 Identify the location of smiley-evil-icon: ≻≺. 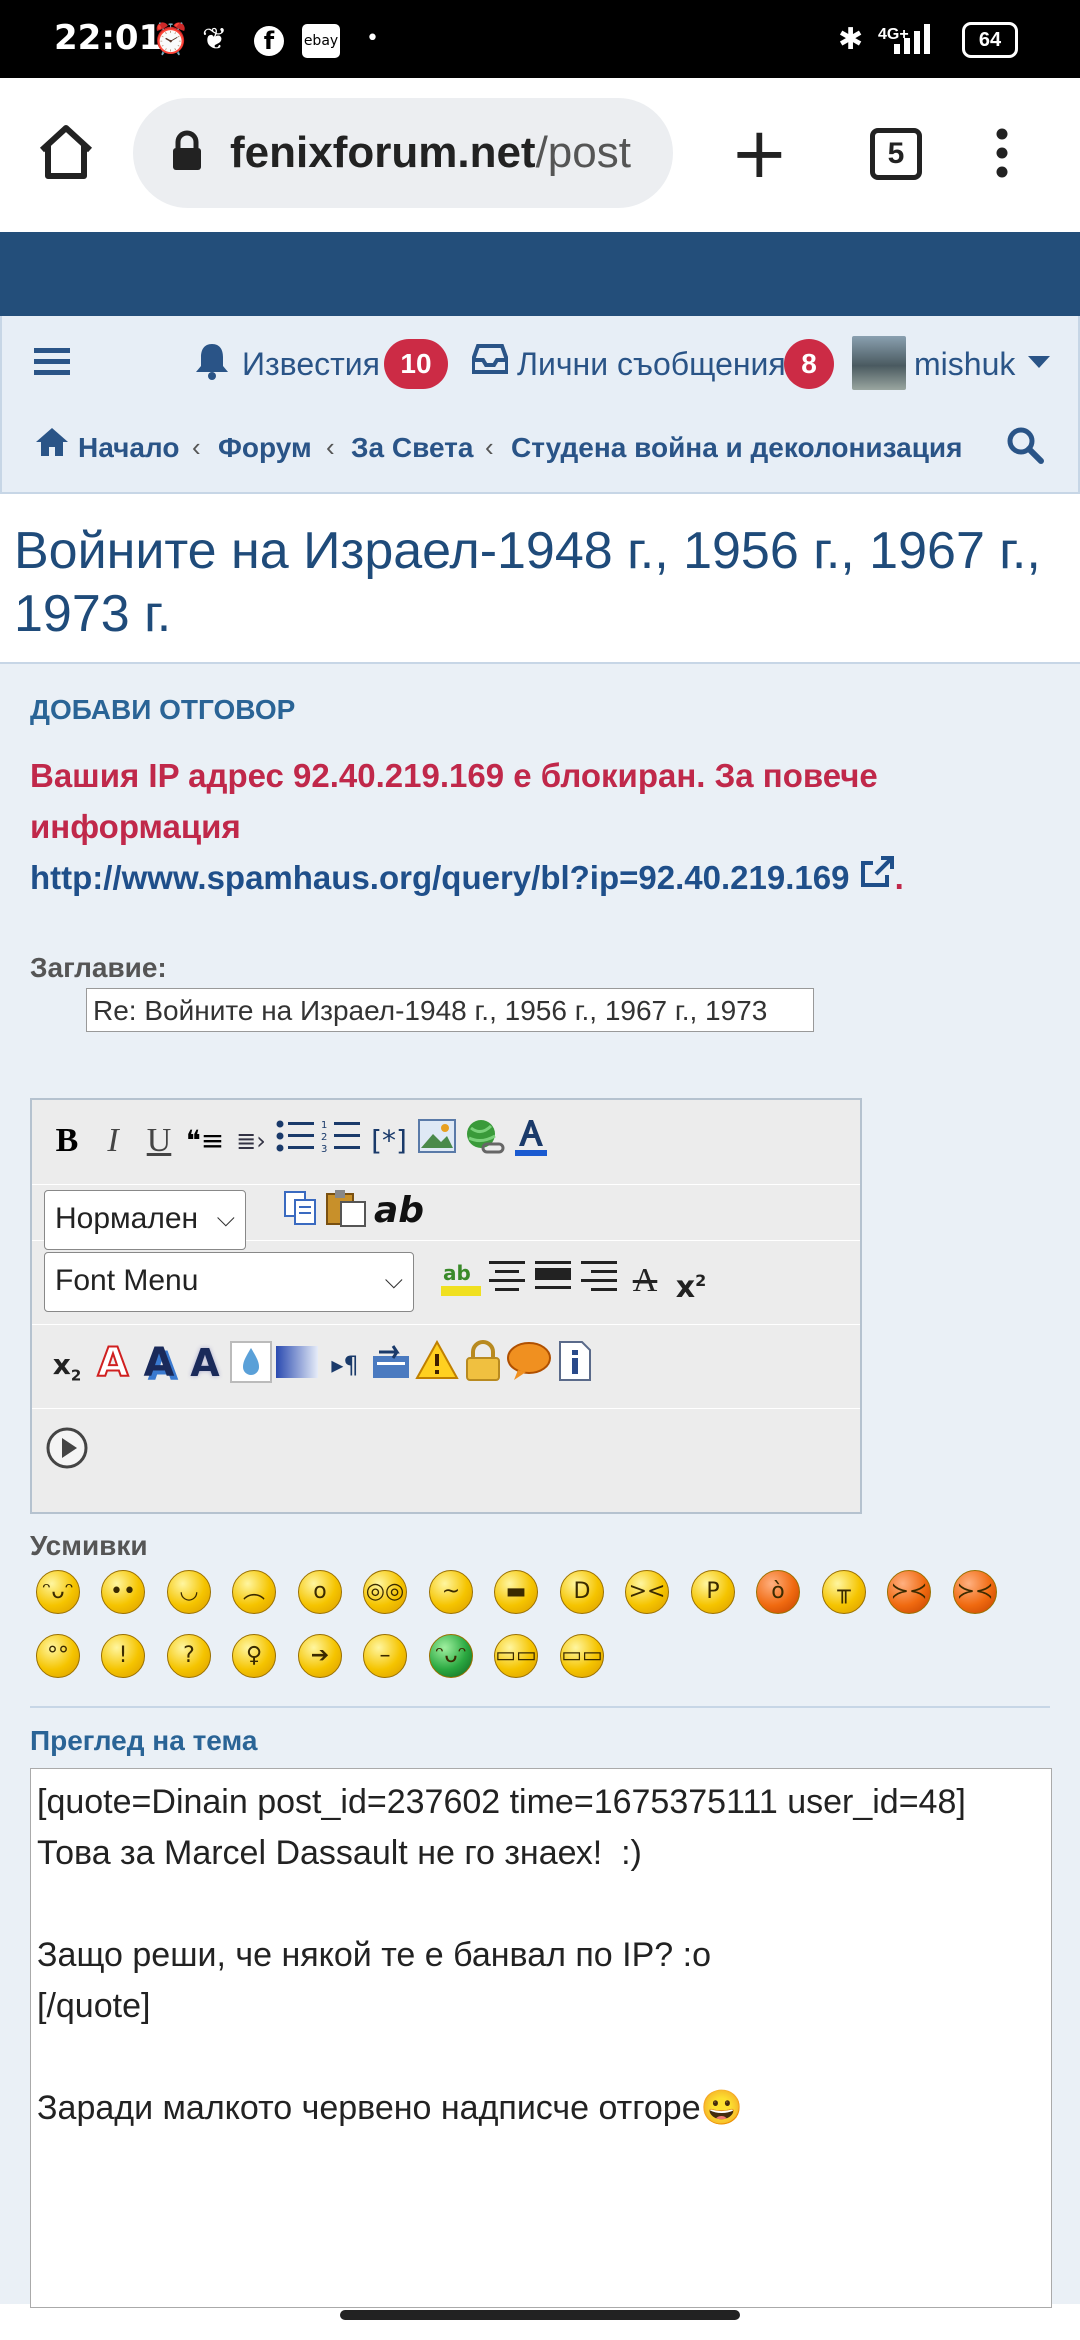
(909, 1592).